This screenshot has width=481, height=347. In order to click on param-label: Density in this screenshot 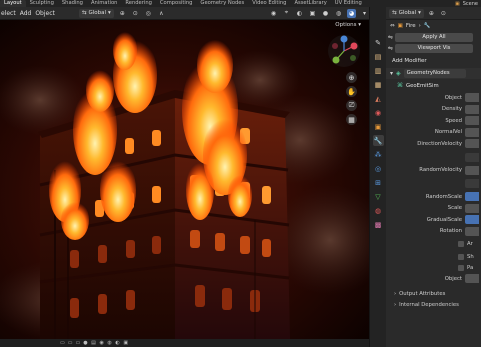, I will do `click(451, 109)`.